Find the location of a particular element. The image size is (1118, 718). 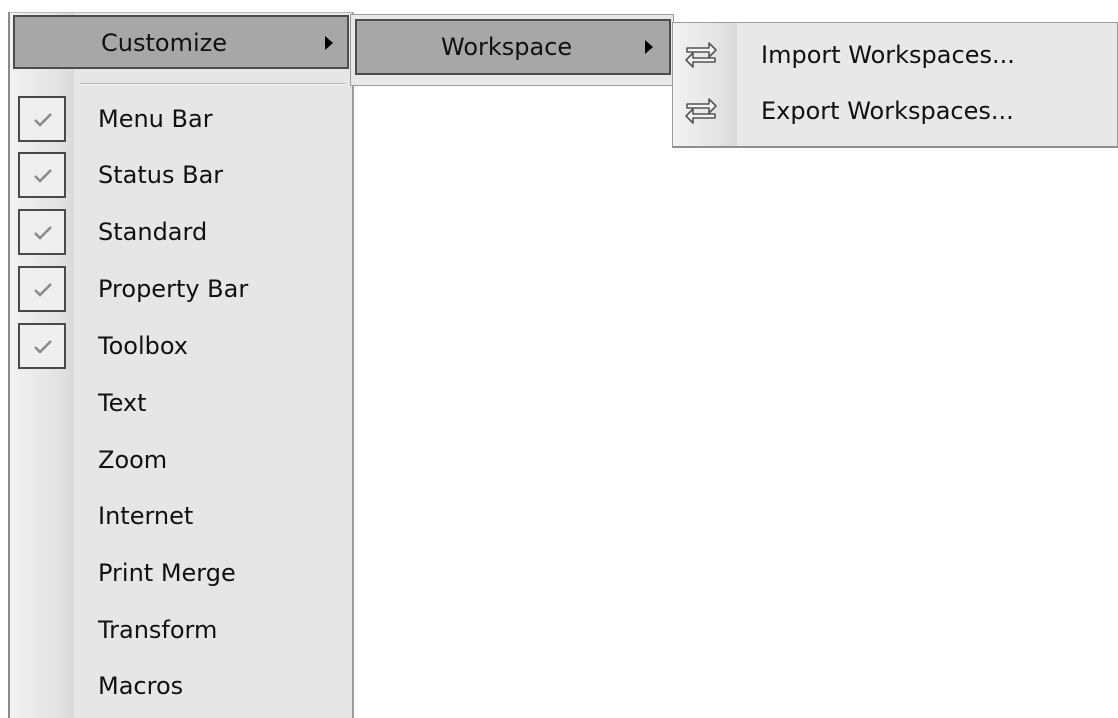

menu-item-label: Text is located at coordinates (122, 403).